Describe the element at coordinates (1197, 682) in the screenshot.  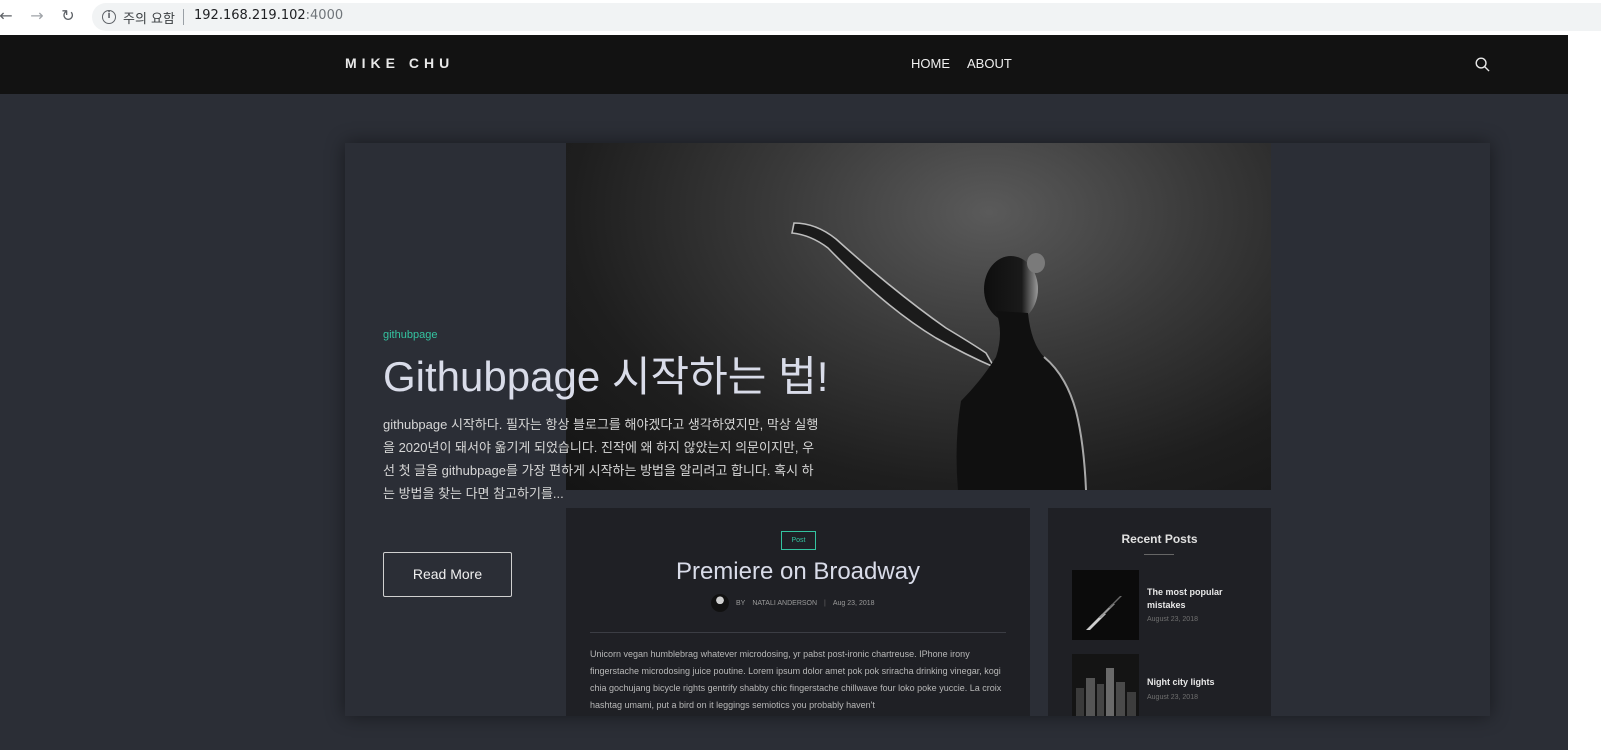
I see `recent-post-title: Night city lights` at that location.